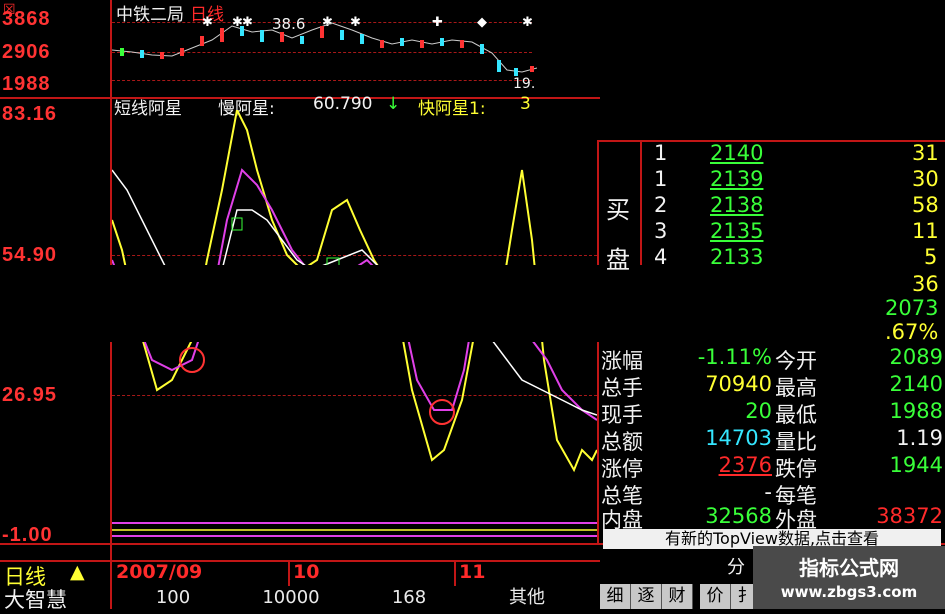 This screenshot has height=614, width=945. Describe the element at coordinates (289, 24) in the screenshot. I see `close-price-label: 38.6` at that location.